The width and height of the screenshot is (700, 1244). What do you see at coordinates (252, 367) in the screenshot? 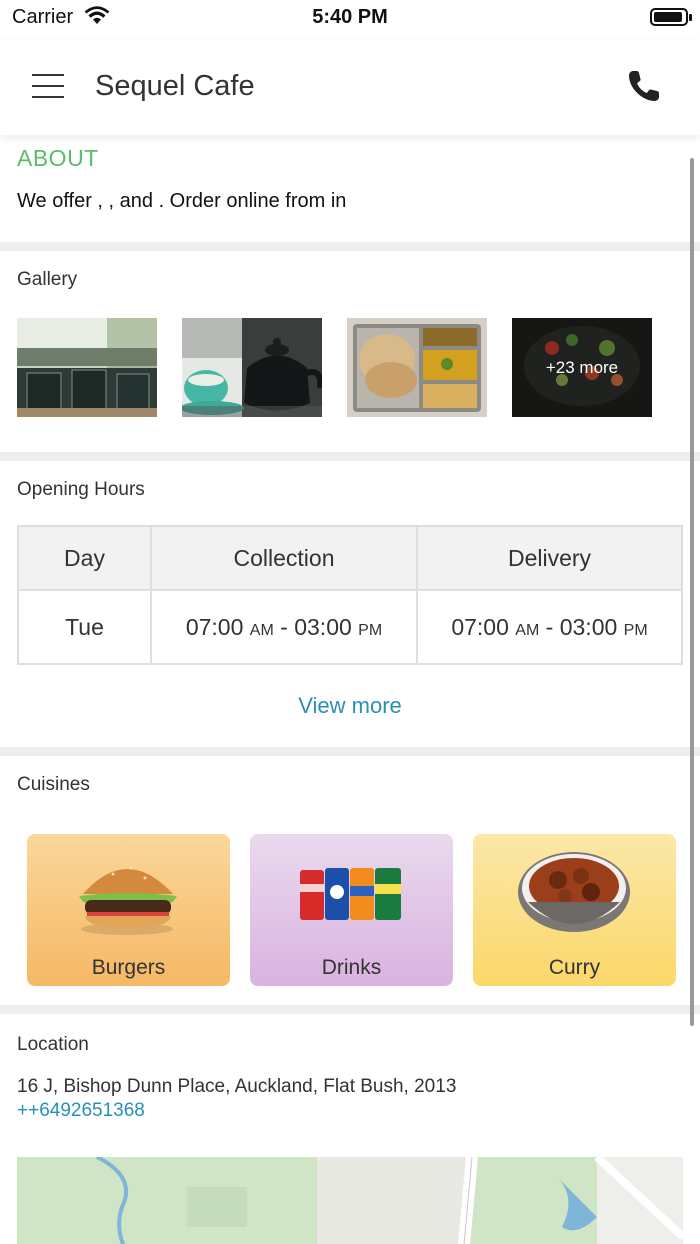
I see `gallery-image-teapot` at bounding box center [252, 367].